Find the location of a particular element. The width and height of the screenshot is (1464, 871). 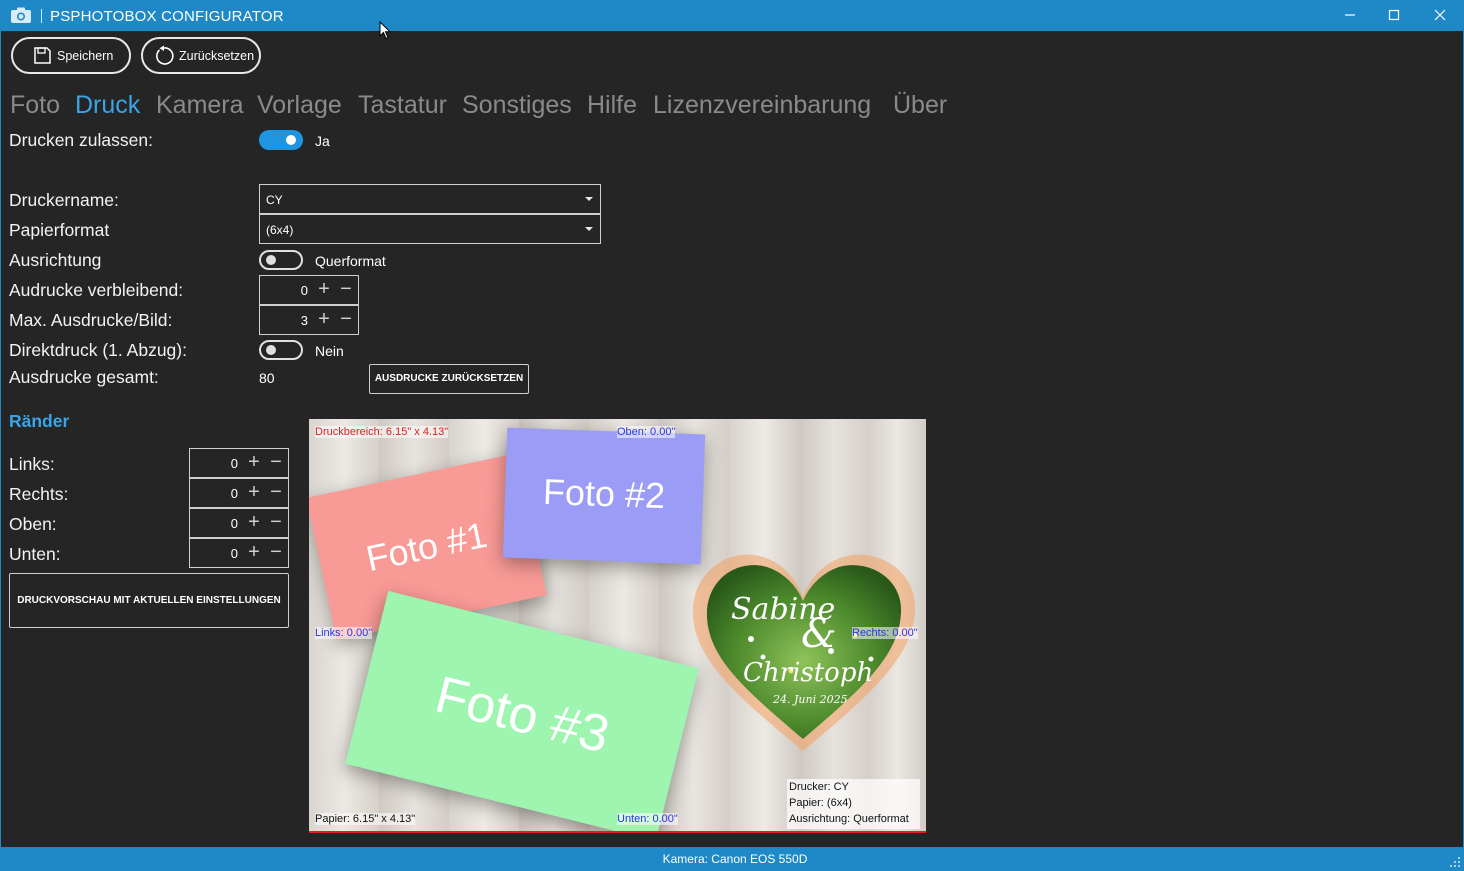

direct-print-label: Direktdruck (1. Abzug): is located at coordinates (98, 350).